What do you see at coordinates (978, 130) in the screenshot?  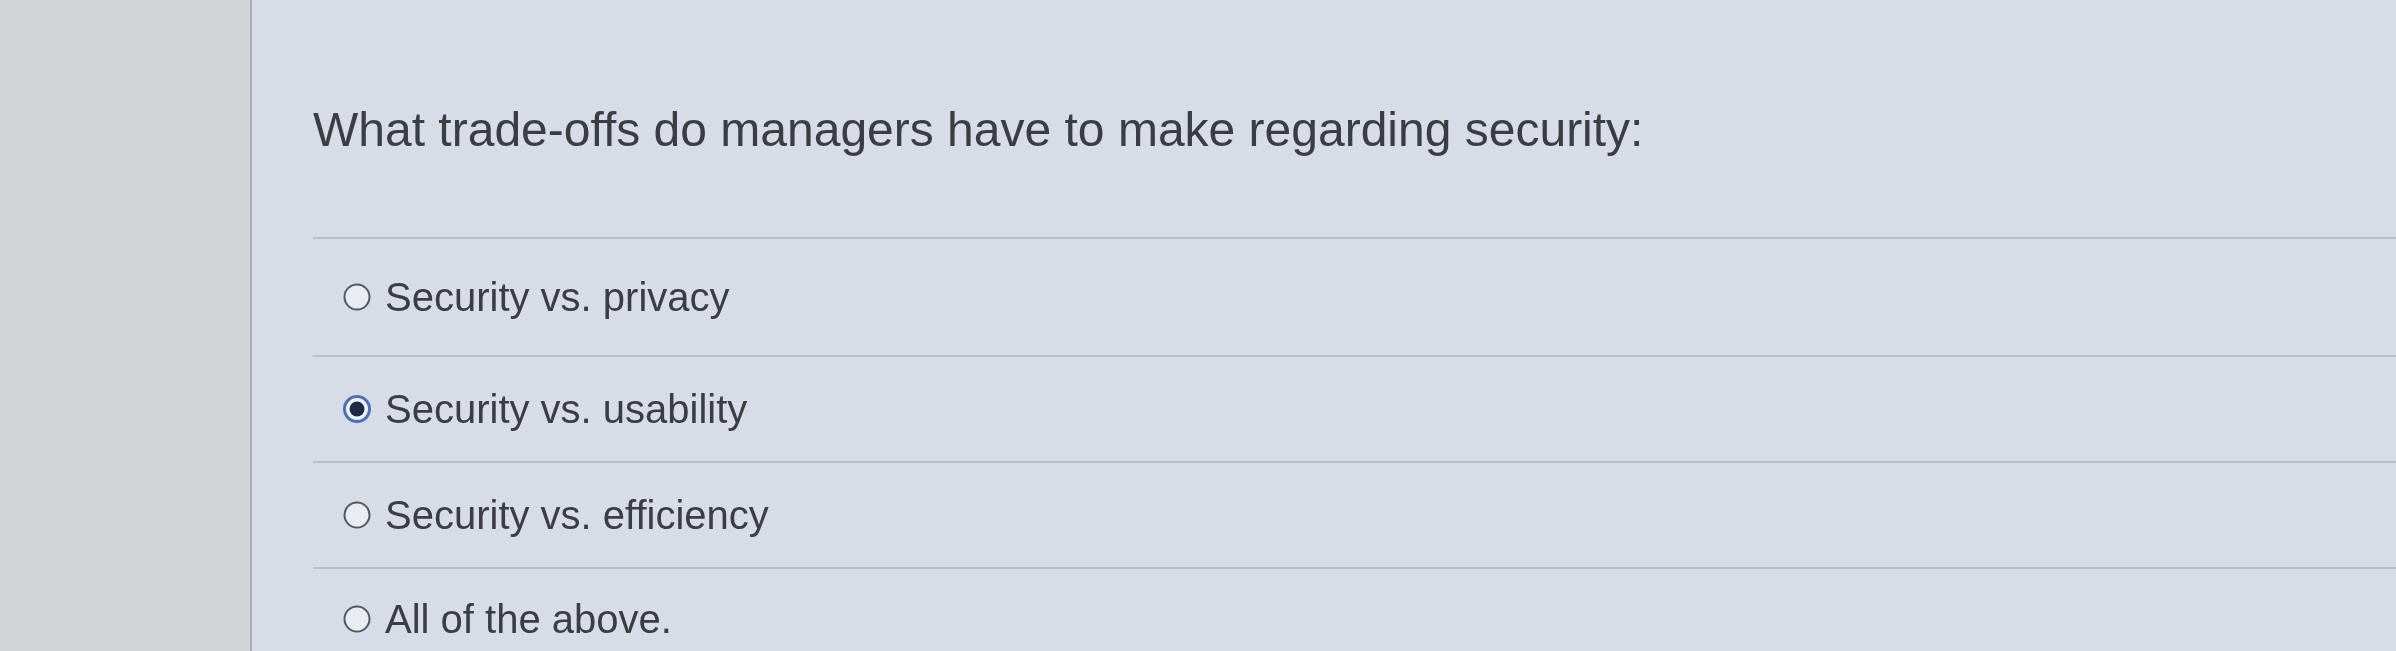 I see `question-text: What trade-offs do managers have to make regarding security:` at bounding box center [978, 130].